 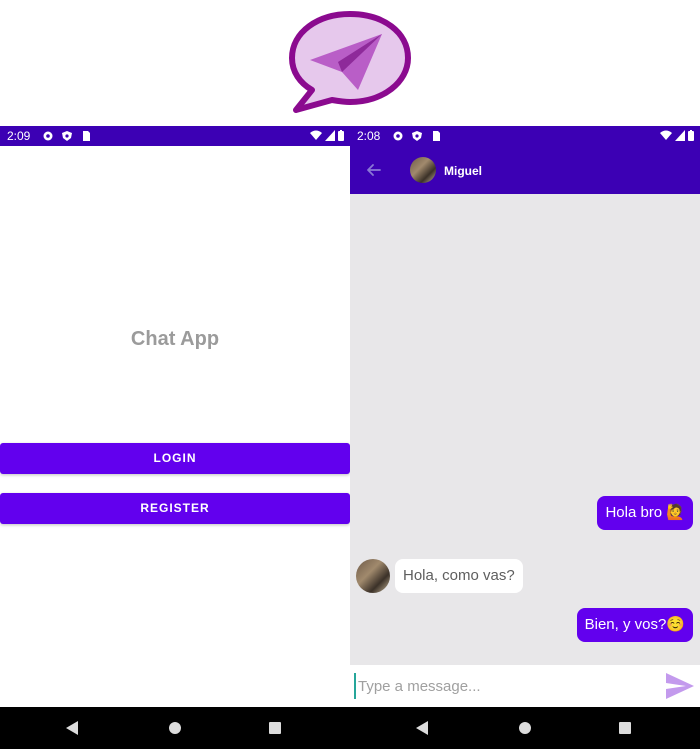 What do you see at coordinates (19, 136) in the screenshot?
I see `status-time: 2:09` at bounding box center [19, 136].